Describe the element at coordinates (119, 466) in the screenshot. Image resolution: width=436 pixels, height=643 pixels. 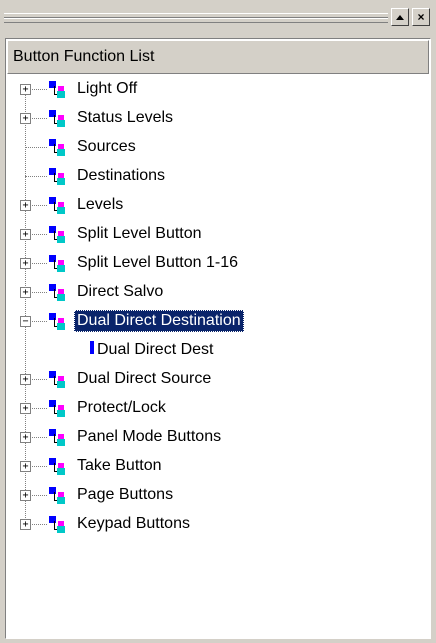
I see `tree-item-label: Take Button` at that location.